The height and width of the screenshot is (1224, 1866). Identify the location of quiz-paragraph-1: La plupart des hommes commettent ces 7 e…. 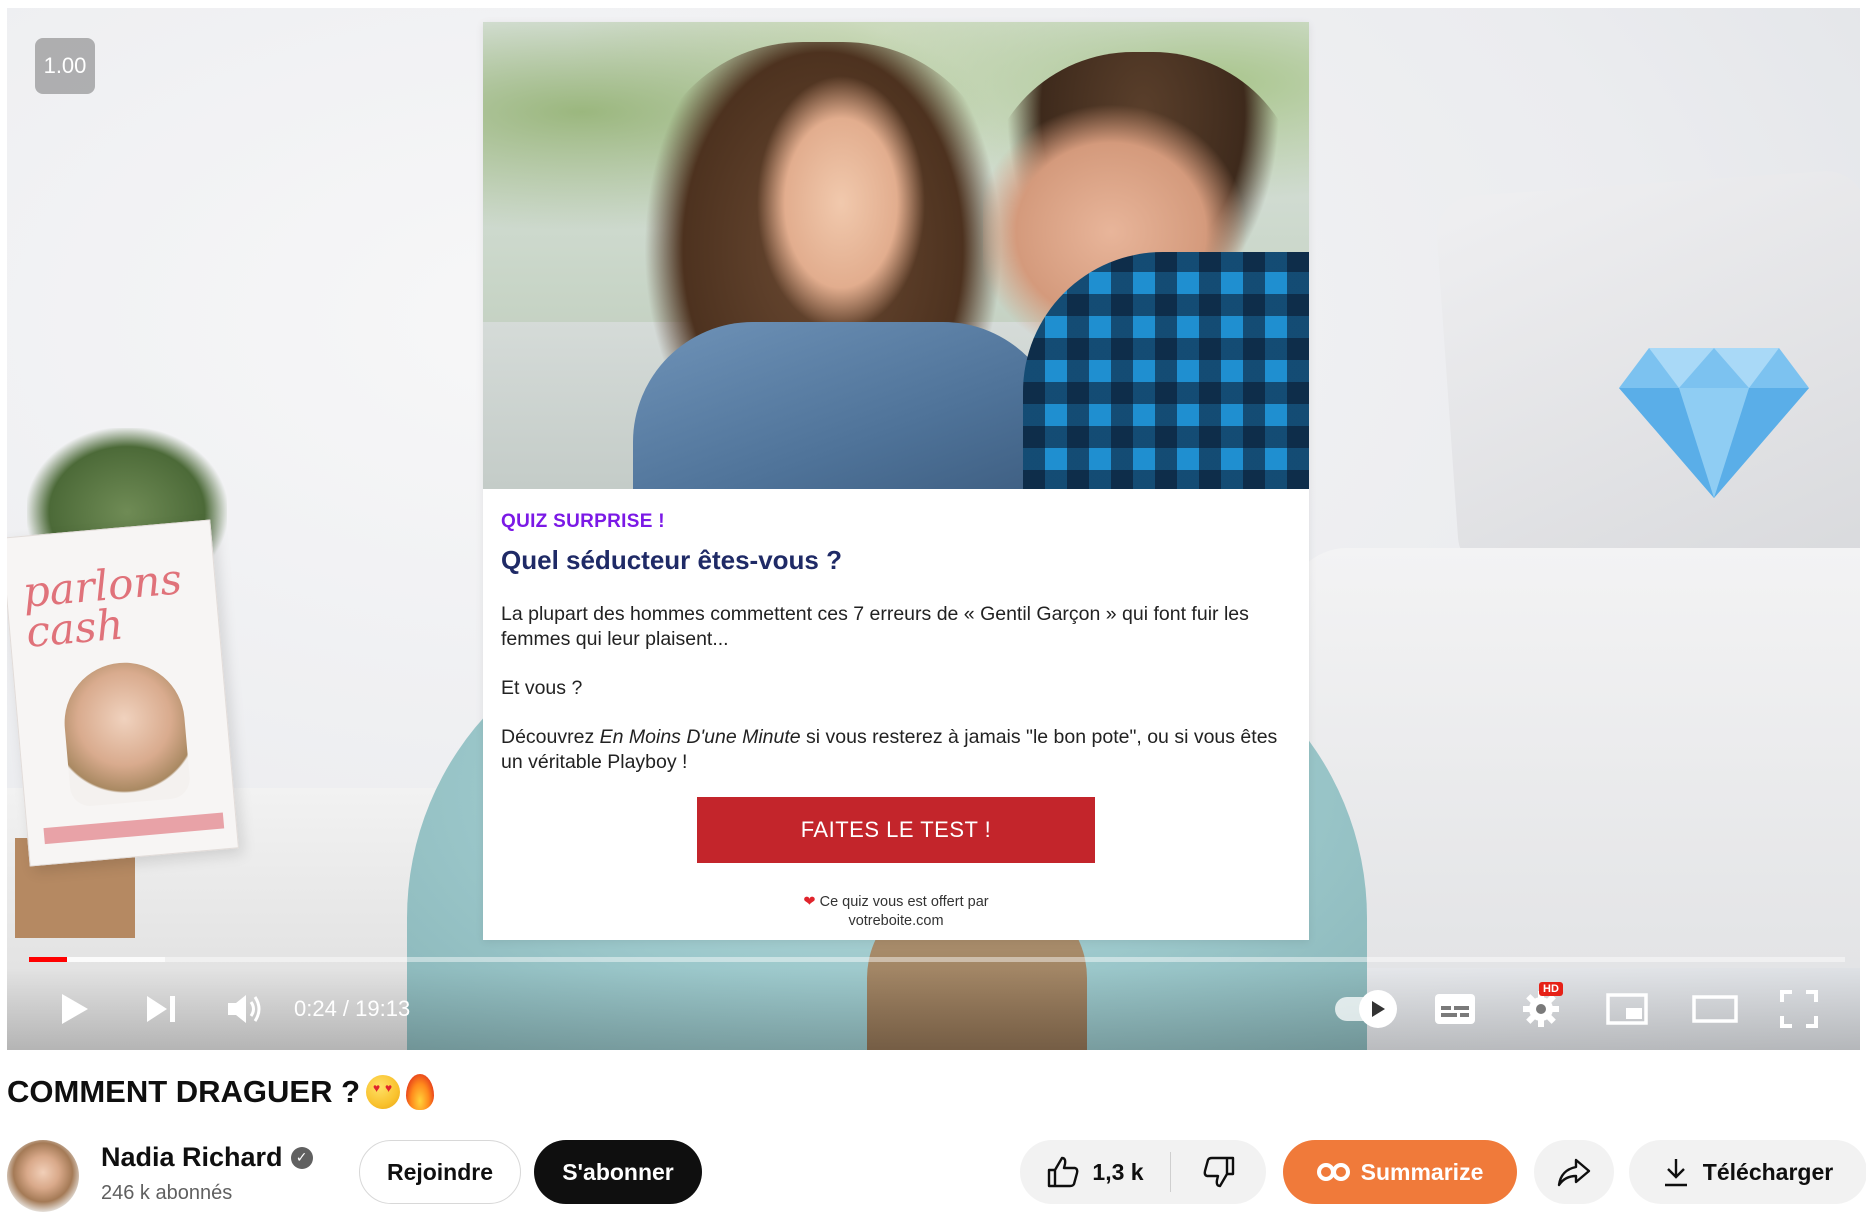
(875, 626).